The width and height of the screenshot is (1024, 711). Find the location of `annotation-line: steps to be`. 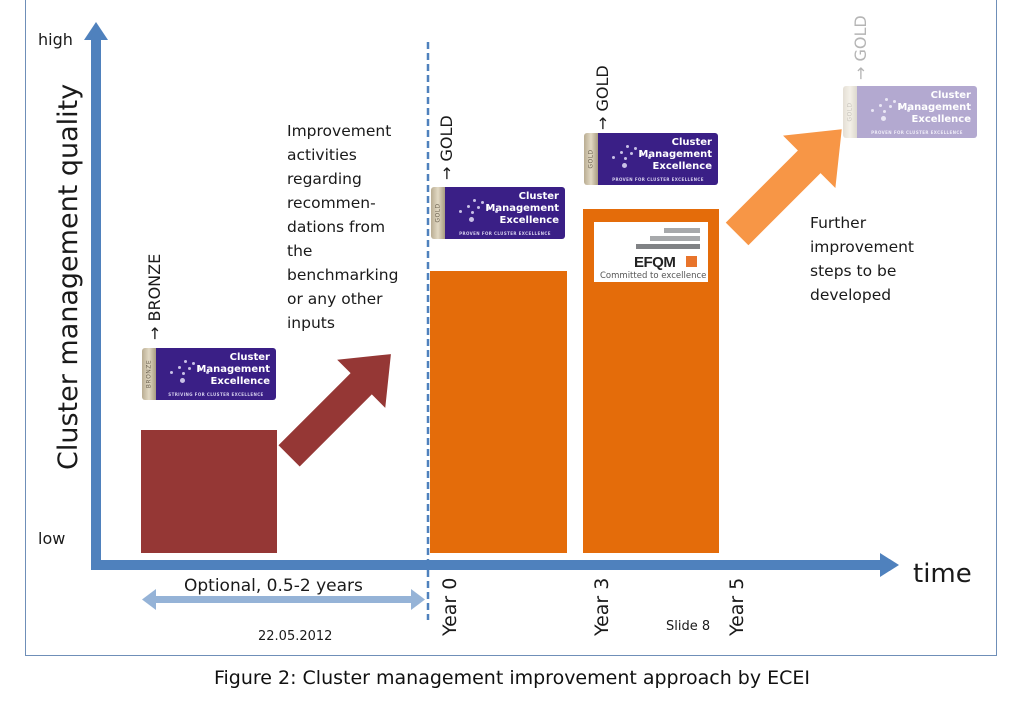

annotation-line: steps to be is located at coordinates (853, 271).